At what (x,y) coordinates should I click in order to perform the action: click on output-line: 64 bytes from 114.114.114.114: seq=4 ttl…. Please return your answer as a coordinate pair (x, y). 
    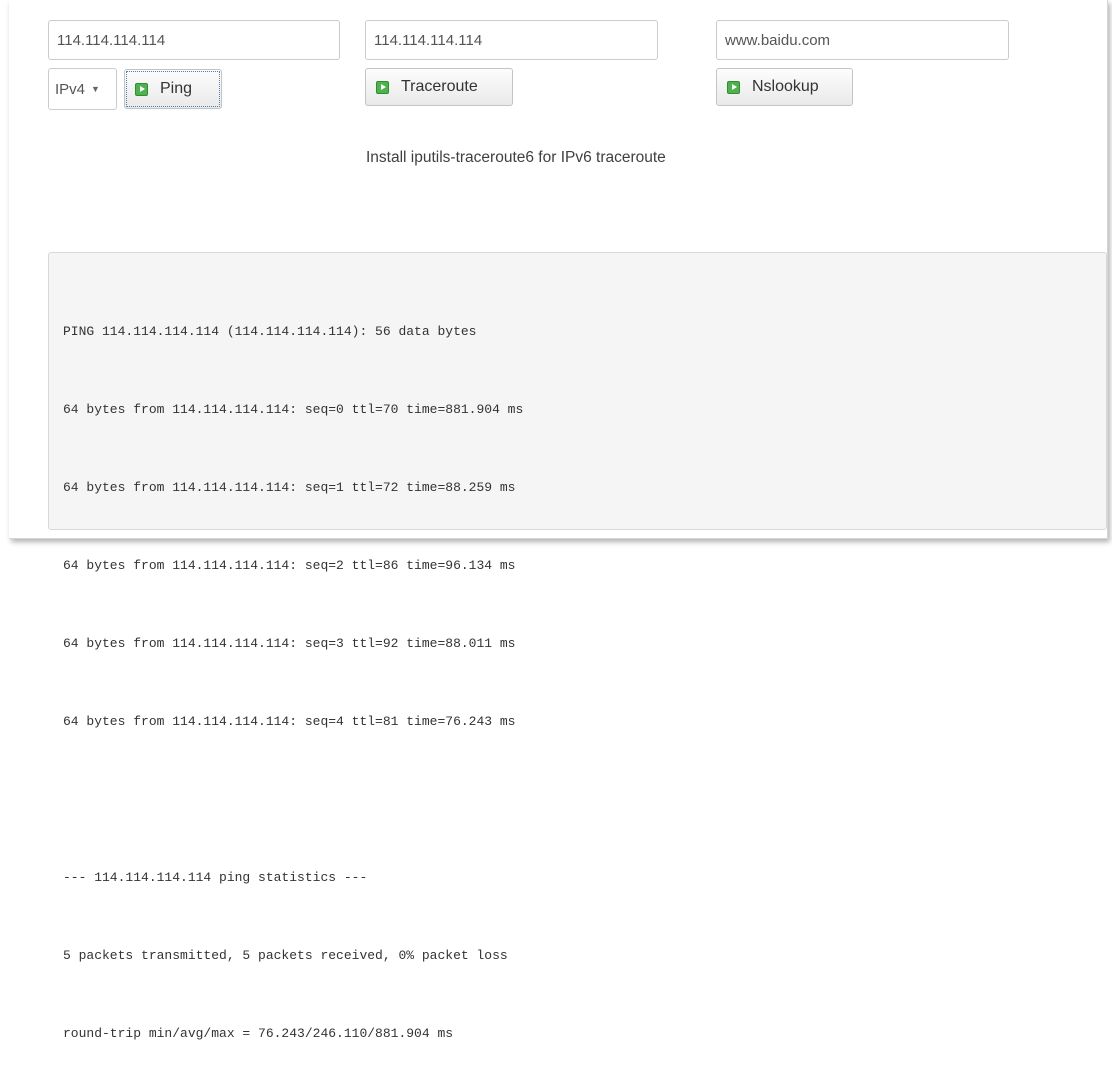
    Looking at the image, I should click on (289, 721).